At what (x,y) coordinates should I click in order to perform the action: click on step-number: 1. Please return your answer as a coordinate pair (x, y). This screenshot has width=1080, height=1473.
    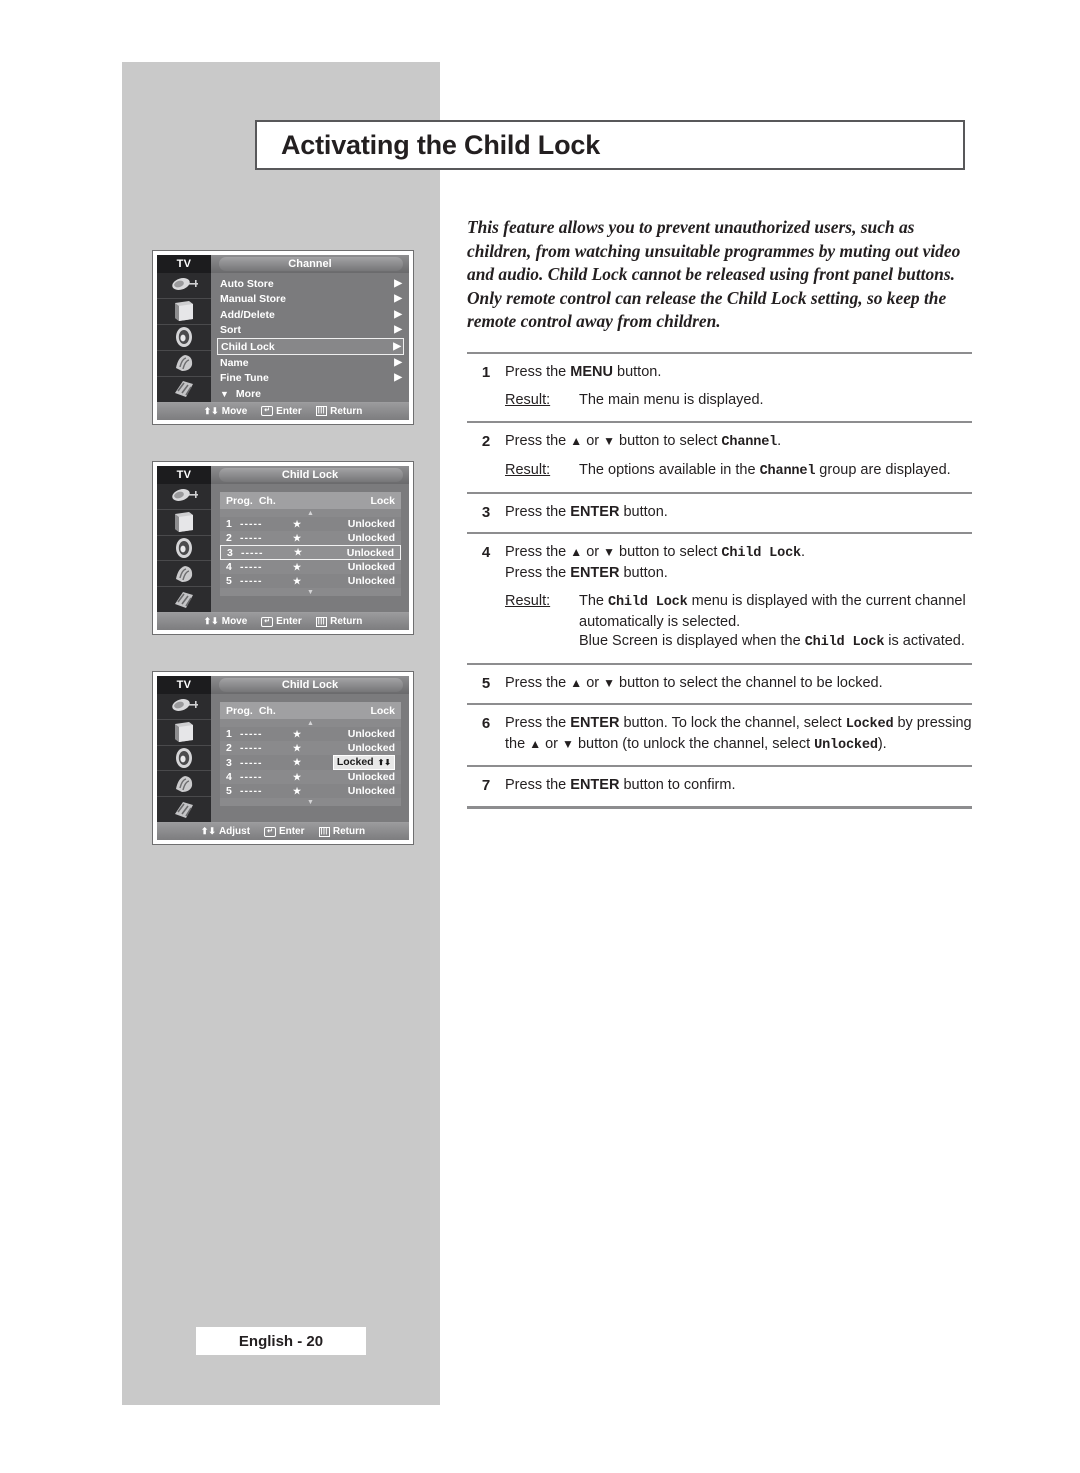
    Looking at the image, I should click on (486, 372).